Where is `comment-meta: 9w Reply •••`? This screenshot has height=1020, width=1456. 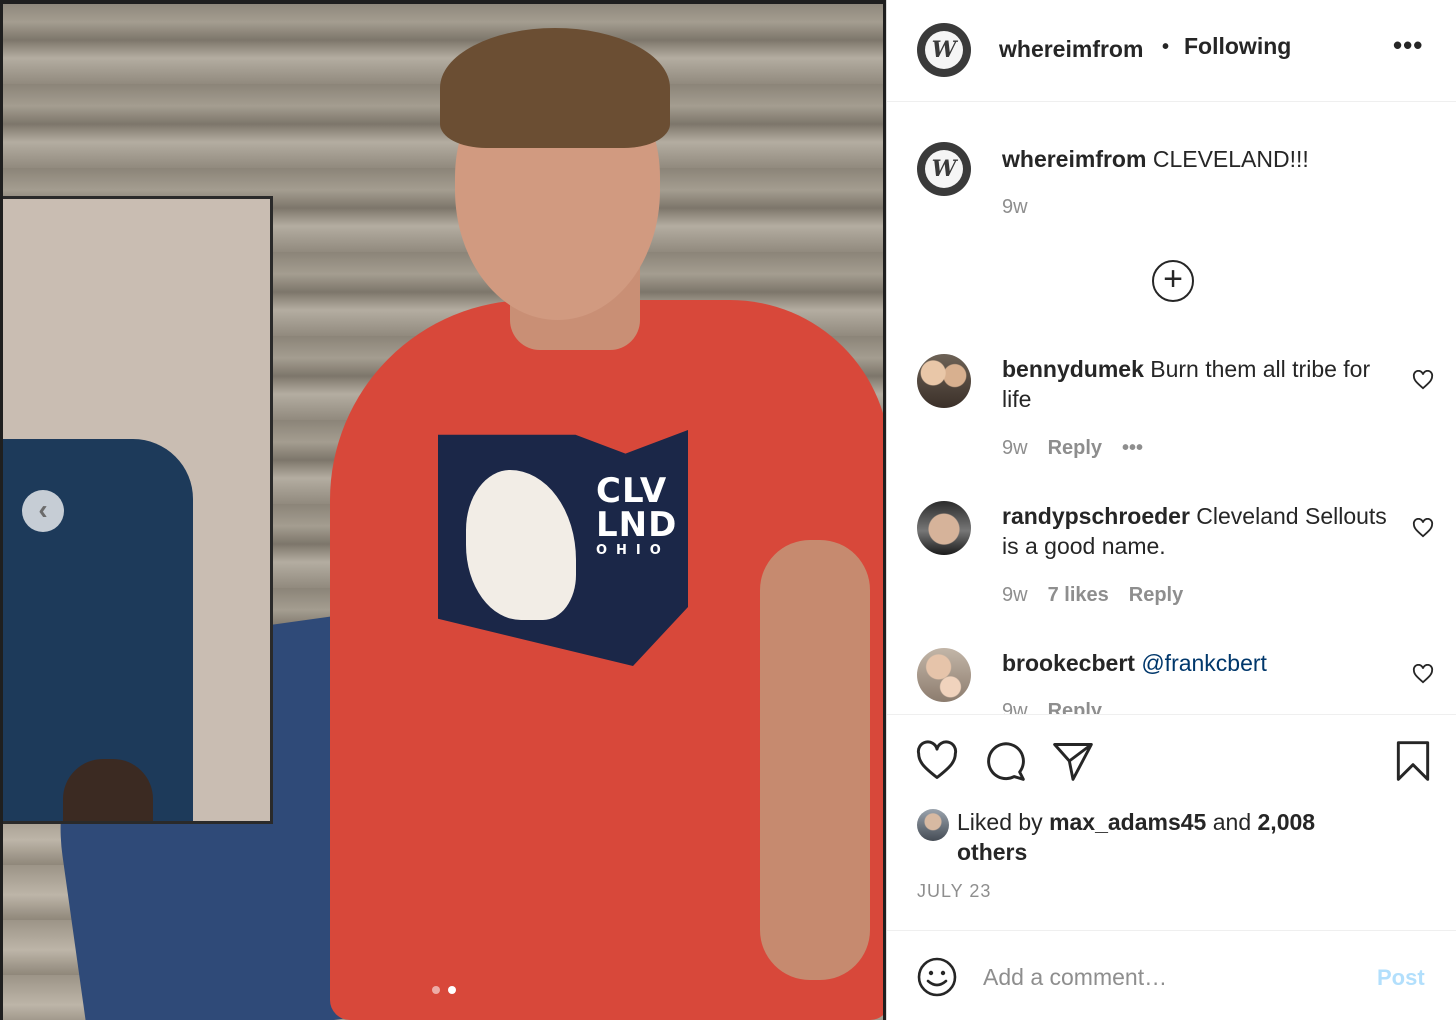
comment-meta: 9w Reply ••• is located at coordinates (1072, 448).